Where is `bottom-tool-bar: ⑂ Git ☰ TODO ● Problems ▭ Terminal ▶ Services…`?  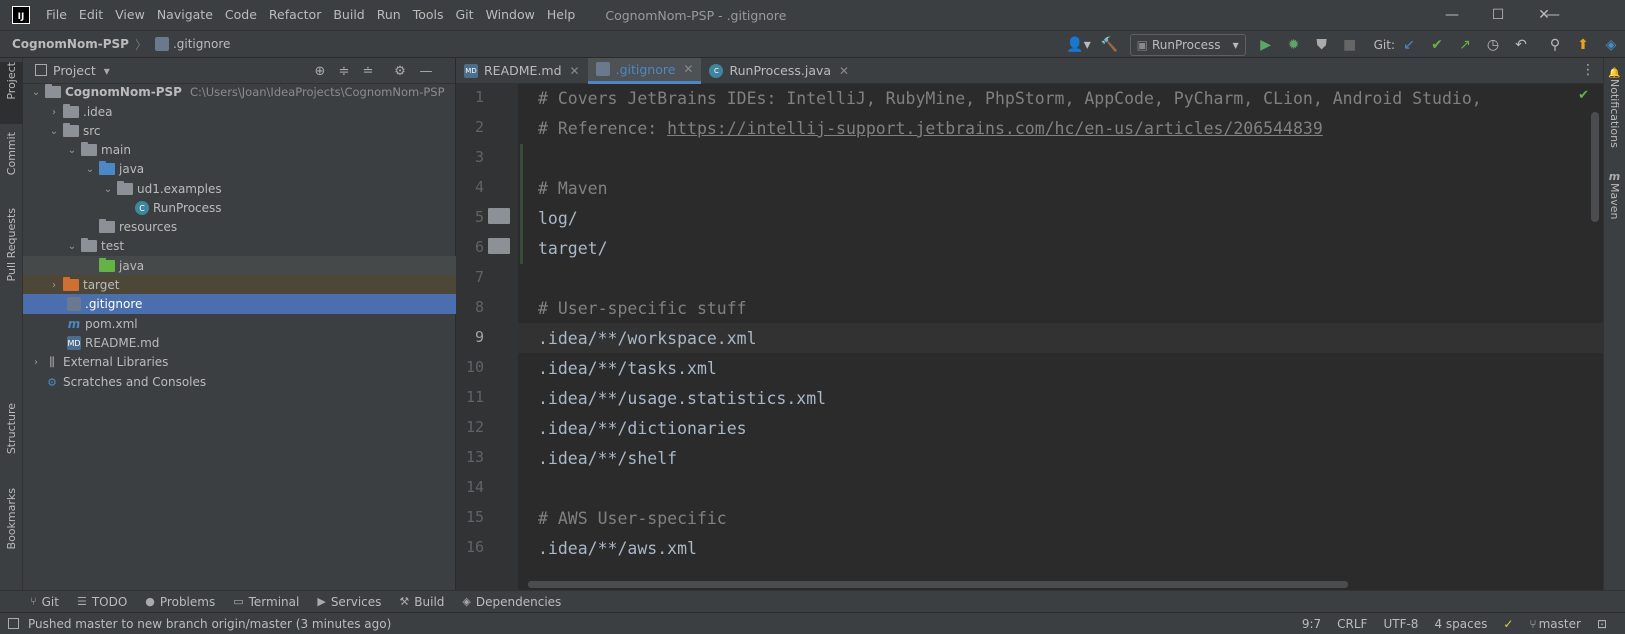 bottom-tool-bar: ⑂ Git ☰ TODO ● Problems ▭ Terminal ▶ Services… is located at coordinates (812, 601).